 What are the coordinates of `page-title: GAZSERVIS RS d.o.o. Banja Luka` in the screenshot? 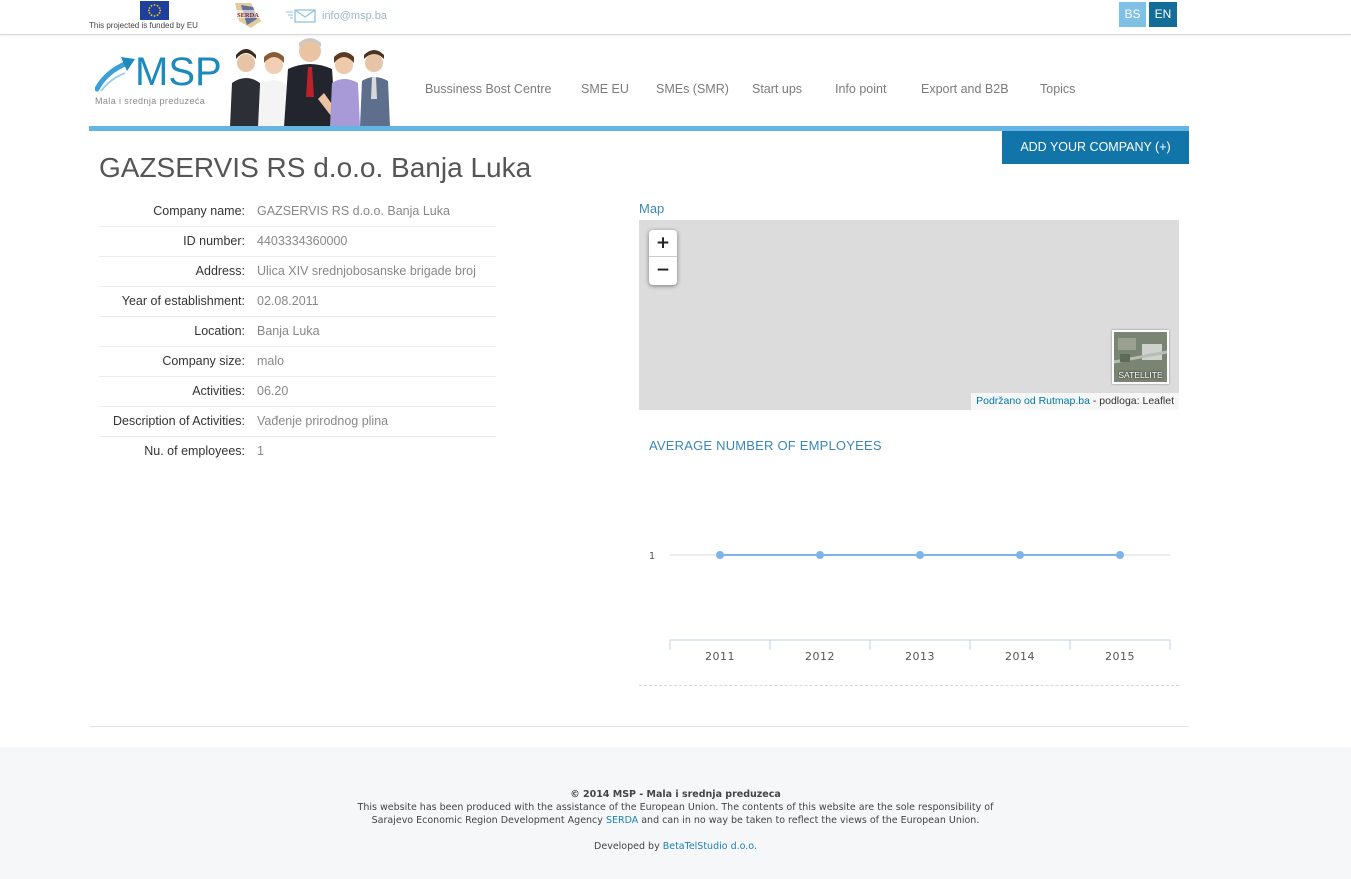 It's located at (315, 167).